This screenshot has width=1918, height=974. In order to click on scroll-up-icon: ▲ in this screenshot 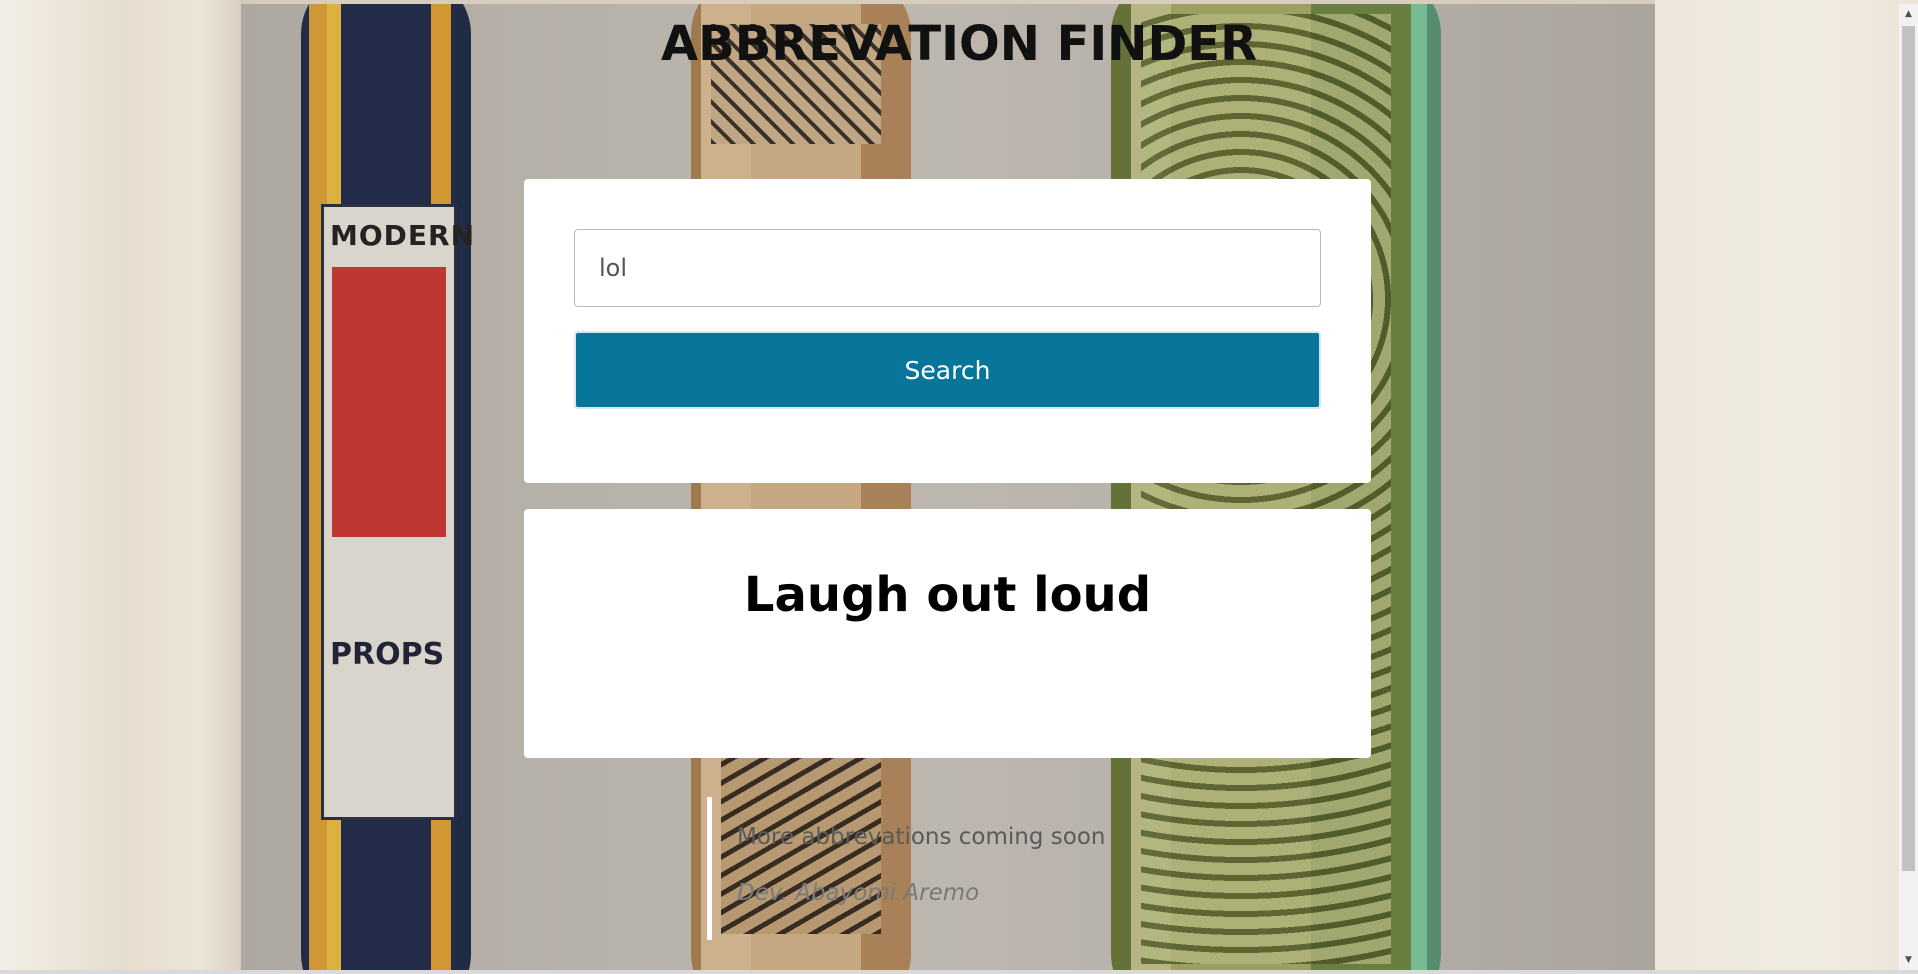, I will do `click(1908, 14)`.